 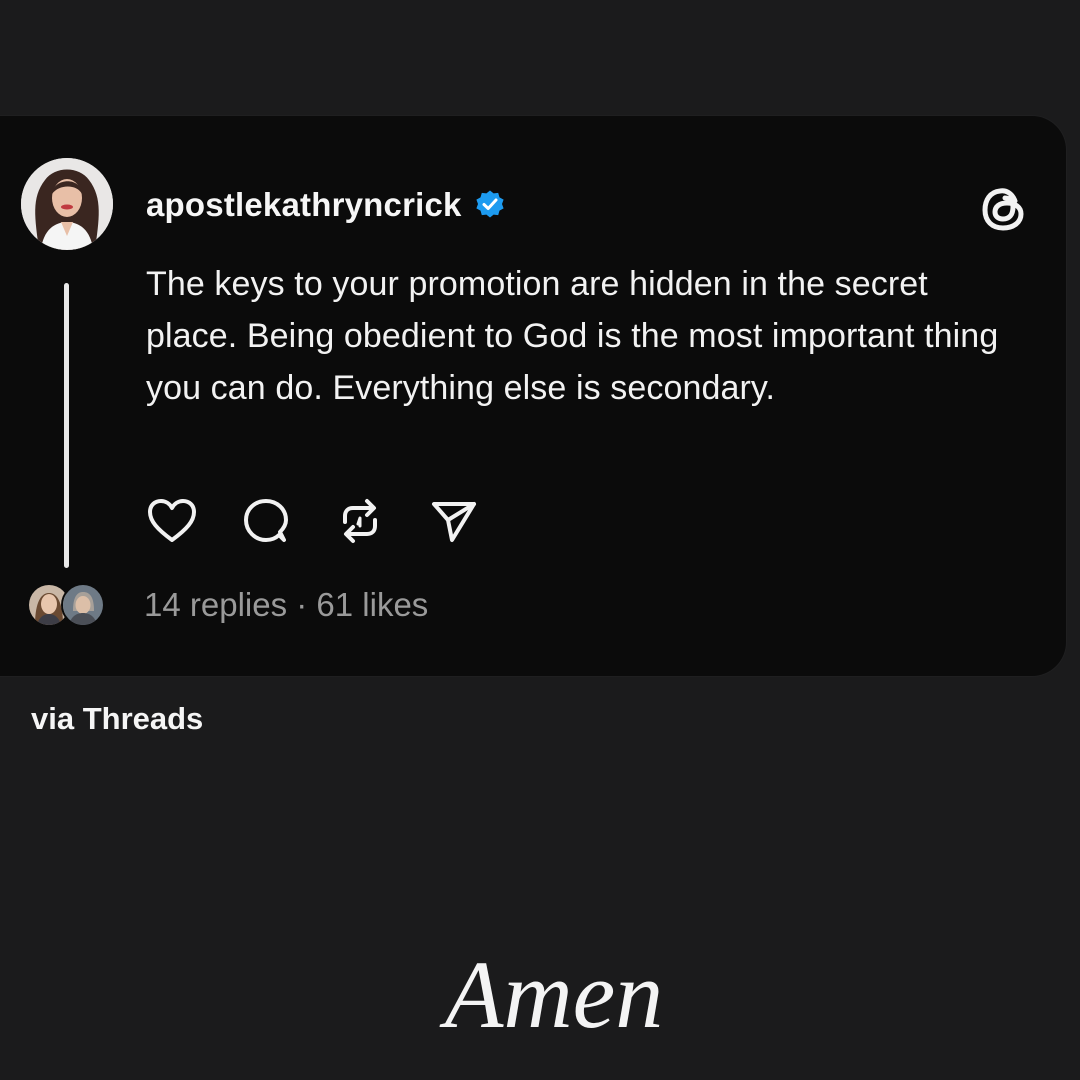 I want to click on heart-icon, so click(x=172, y=520).